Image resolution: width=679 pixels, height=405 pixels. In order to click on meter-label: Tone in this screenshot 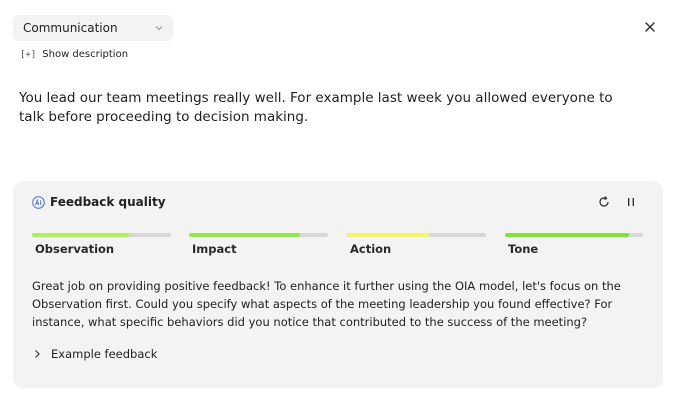, I will do `click(523, 249)`.